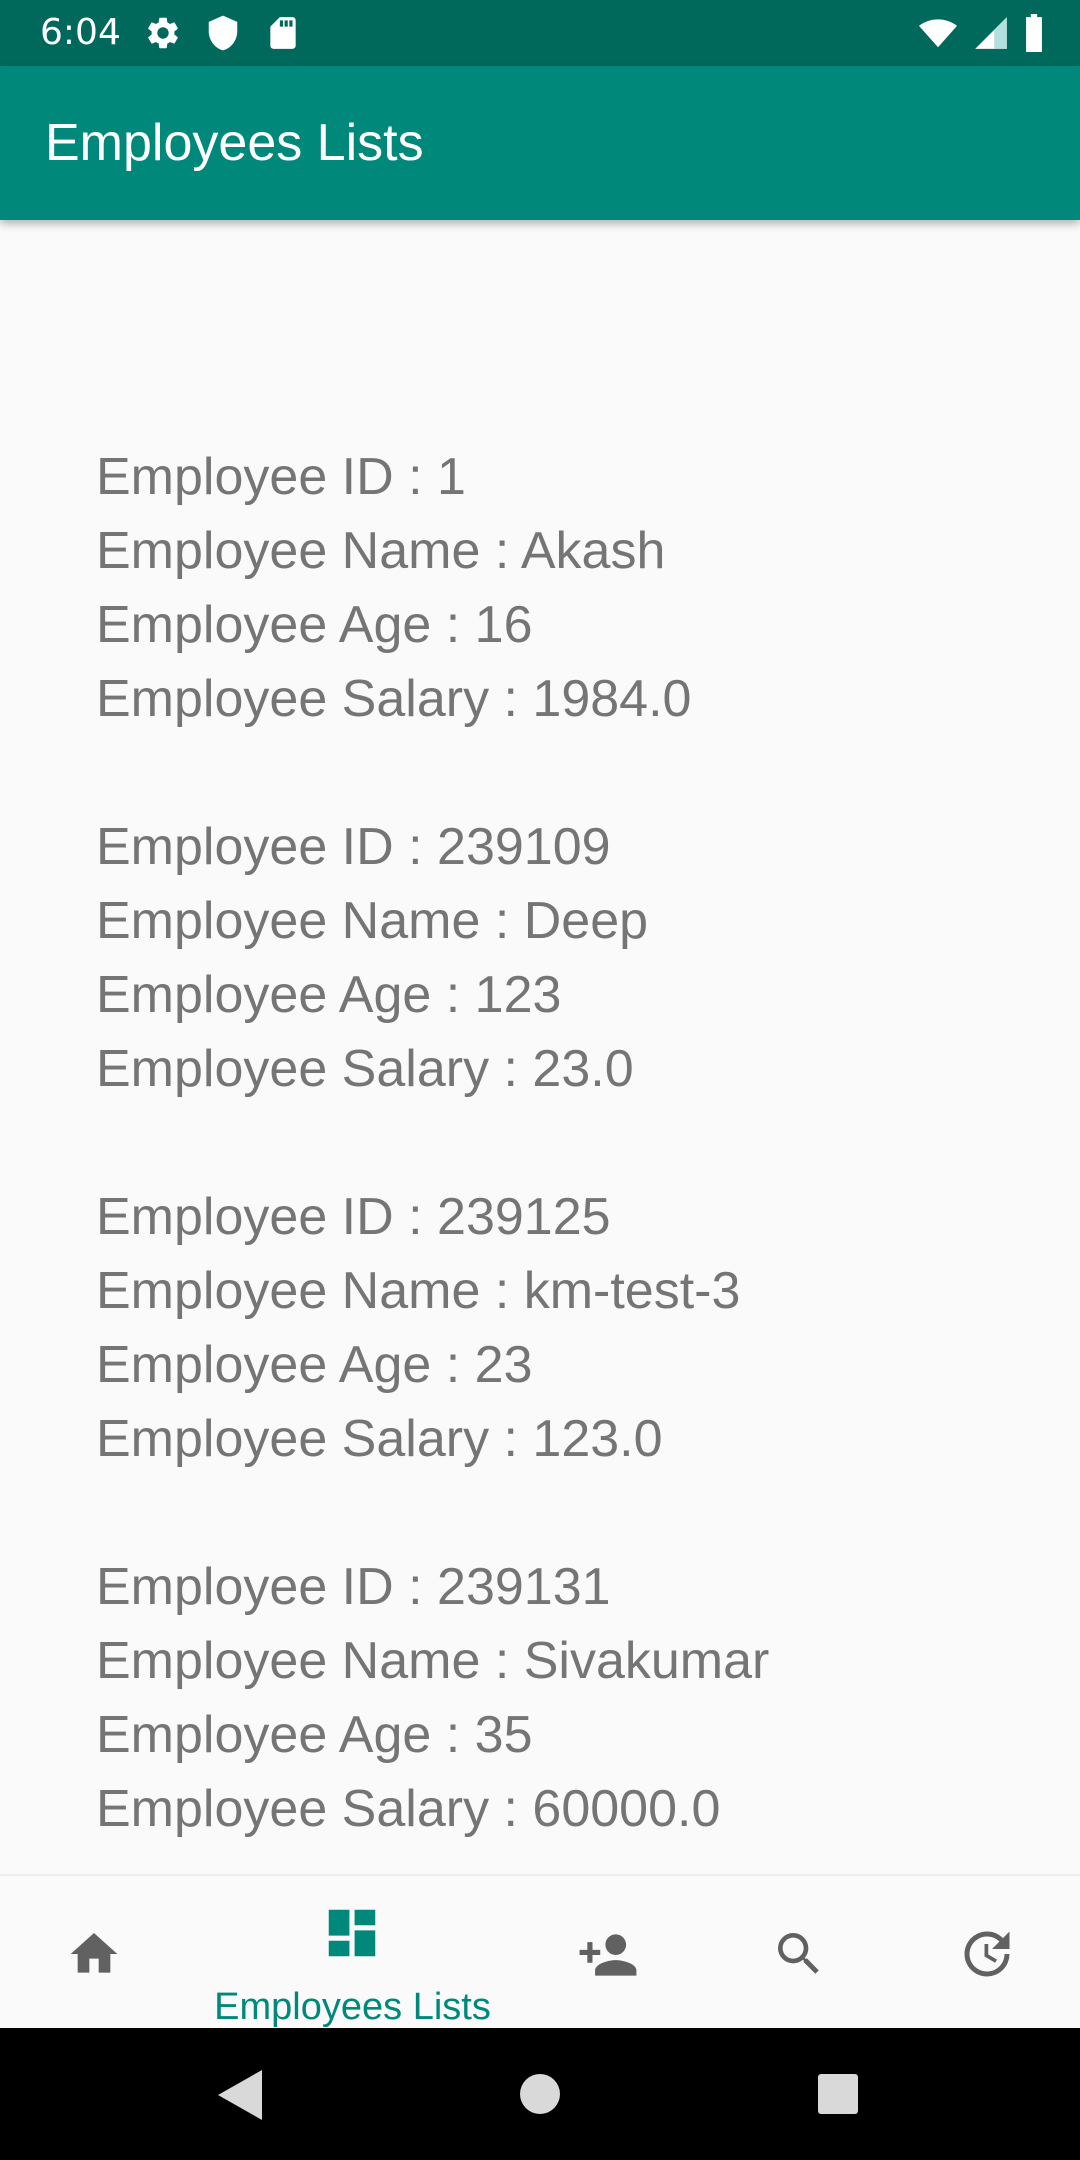  I want to click on nav-home, so click(95, 1953).